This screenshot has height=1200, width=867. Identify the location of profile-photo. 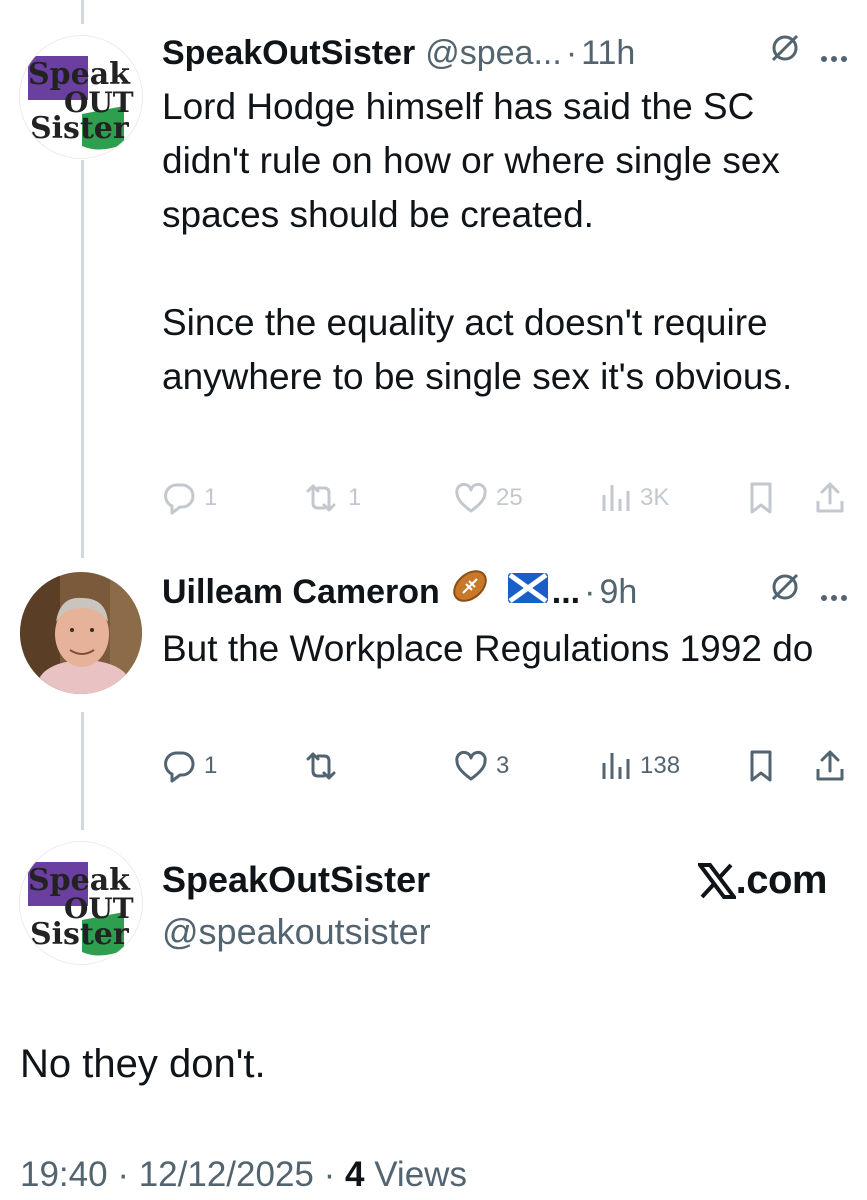
(81, 633).